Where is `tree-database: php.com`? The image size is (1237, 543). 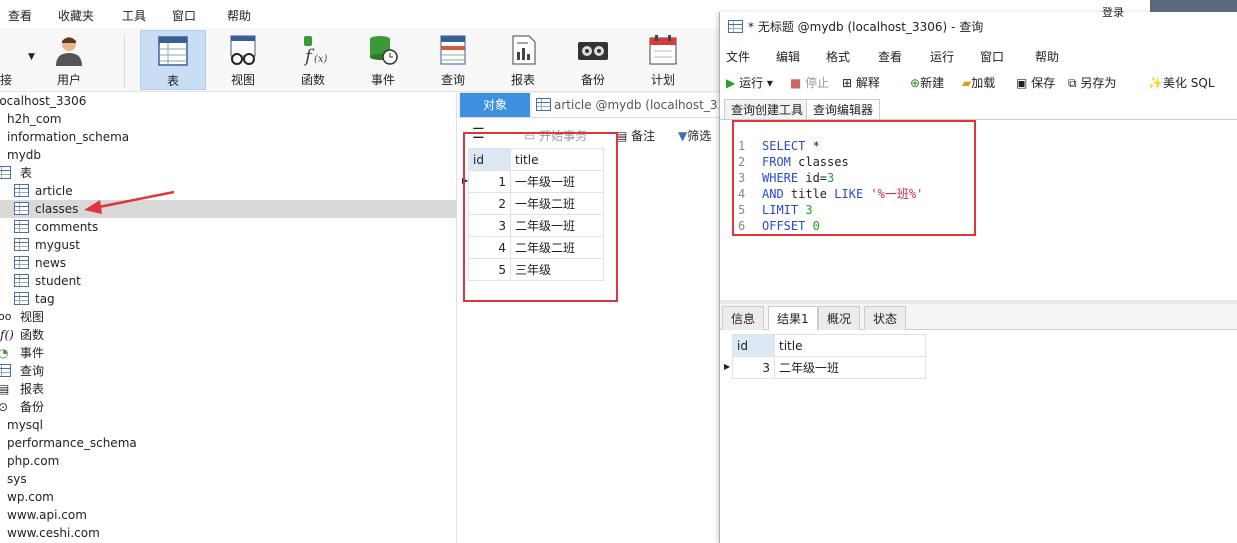
tree-database: php.com is located at coordinates (228, 461).